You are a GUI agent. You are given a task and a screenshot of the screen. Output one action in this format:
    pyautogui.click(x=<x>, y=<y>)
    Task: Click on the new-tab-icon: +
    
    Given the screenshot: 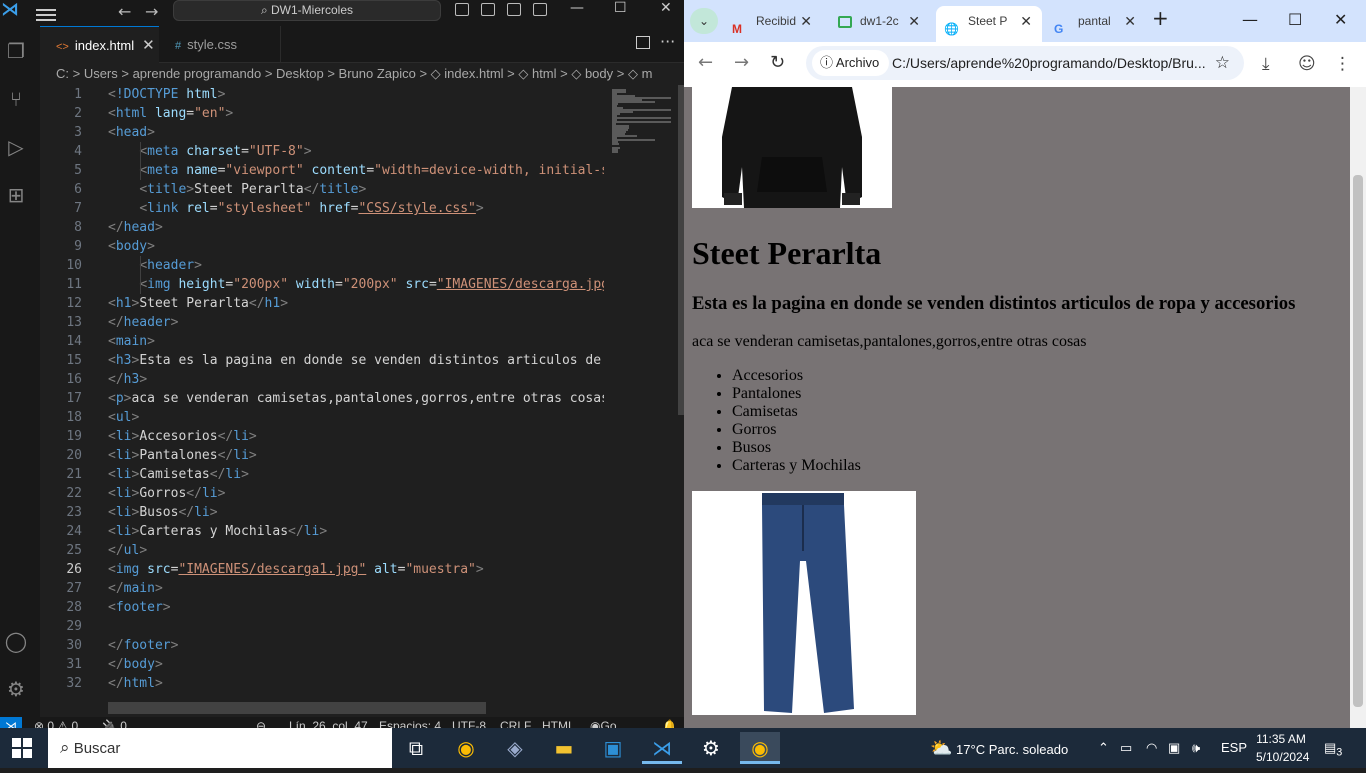 What is the action you would take?
    pyautogui.click(x=1160, y=18)
    